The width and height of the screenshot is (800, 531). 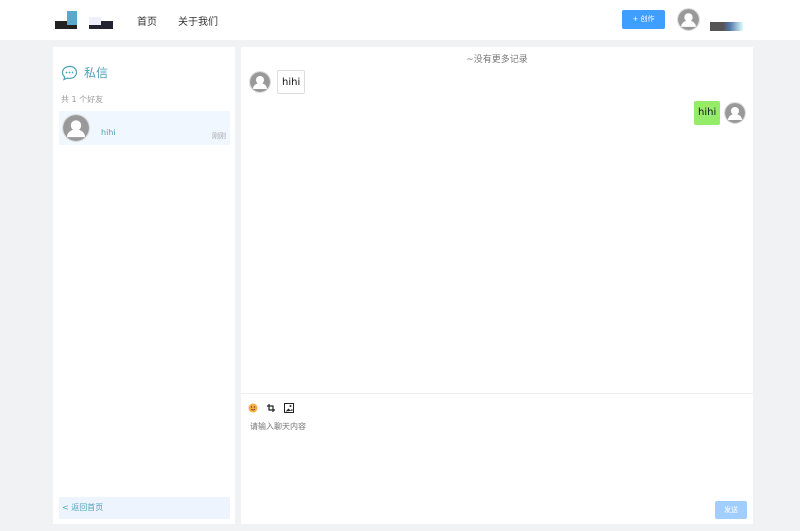 What do you see at coordinates (108, 132) in the screenshot?
I see `friend-name: hihi` at bounding box center [108, 132].